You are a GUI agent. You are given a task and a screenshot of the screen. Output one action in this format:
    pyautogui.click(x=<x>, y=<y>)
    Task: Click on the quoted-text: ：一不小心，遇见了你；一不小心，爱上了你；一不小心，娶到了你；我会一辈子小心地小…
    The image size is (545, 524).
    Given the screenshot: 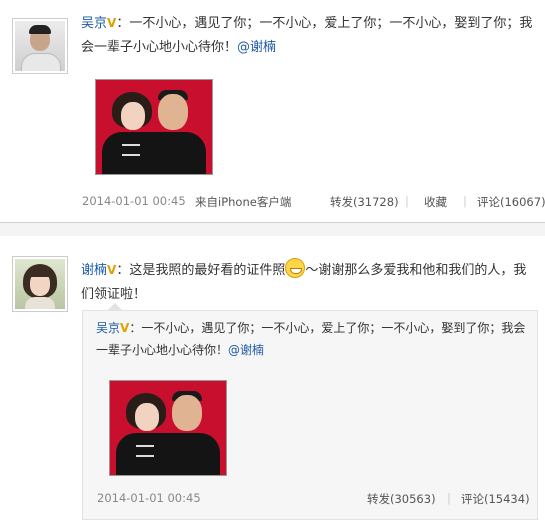 What is the action you would take?
    pyautogui.click(x=311, y=339)
    